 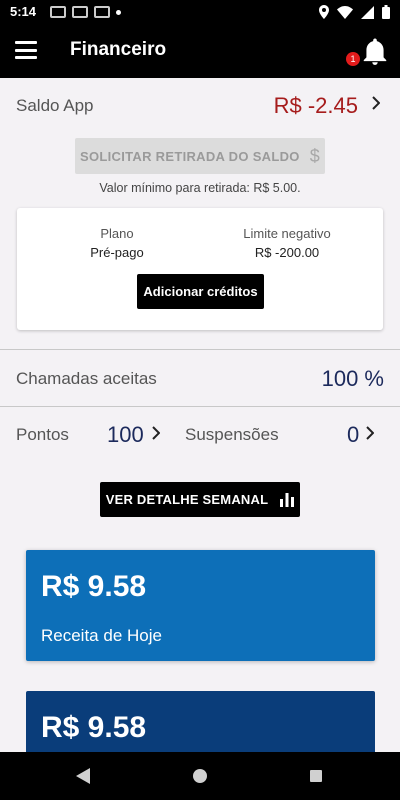 What do you see at coordinates (200, 51) in the screenshot?
I see `app-bar: Financeiro` at bounding box center [200, 51].